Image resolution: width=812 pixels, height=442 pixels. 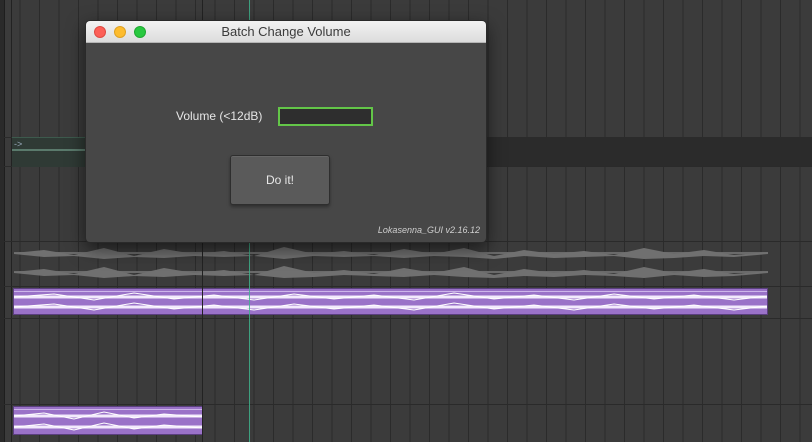 What do you see at coordinates (280, 180) in the screenshot?
I see `do-it-button: Do it!` at bounding box center [280, 180].